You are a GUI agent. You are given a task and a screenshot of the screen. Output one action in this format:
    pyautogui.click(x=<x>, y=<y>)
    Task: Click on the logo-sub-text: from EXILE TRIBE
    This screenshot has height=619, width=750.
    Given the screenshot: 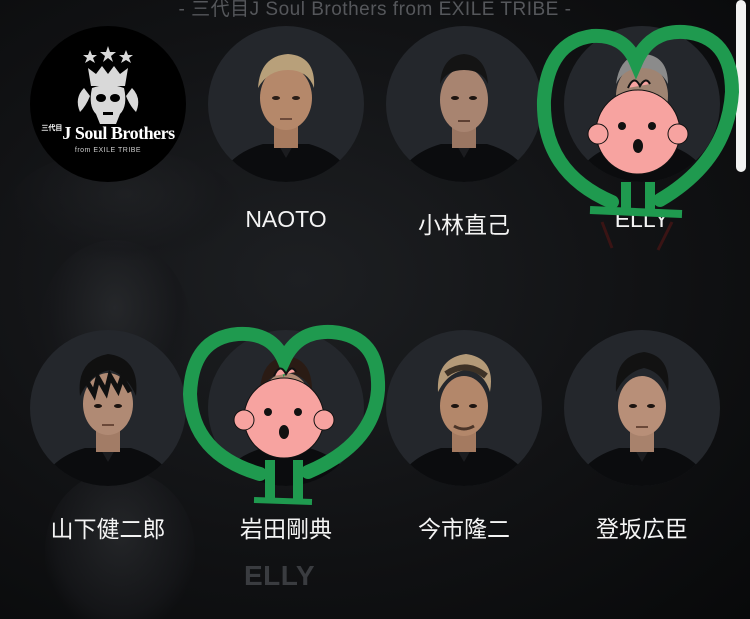 What is the action you would take?
    pyautogui.click(x=108, y=150)
    